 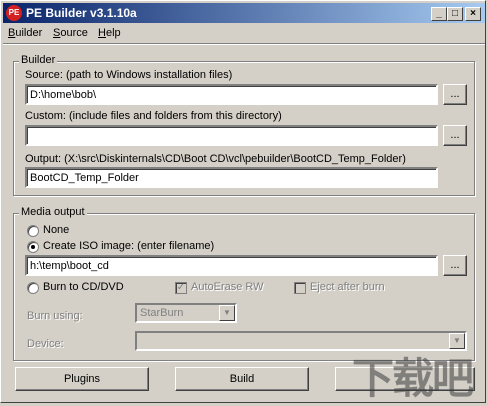 I want to click on burn-label: Burn to CD/DVD, so click(x=83, y=287).